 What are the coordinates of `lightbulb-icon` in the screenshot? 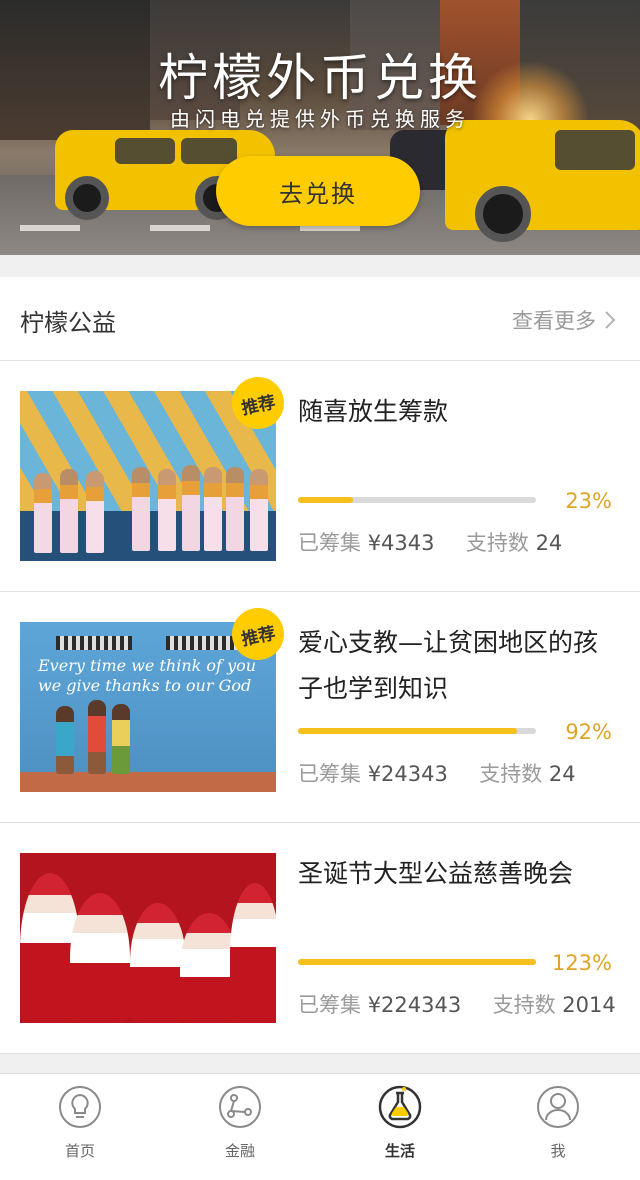 It's located at (80, 1107).